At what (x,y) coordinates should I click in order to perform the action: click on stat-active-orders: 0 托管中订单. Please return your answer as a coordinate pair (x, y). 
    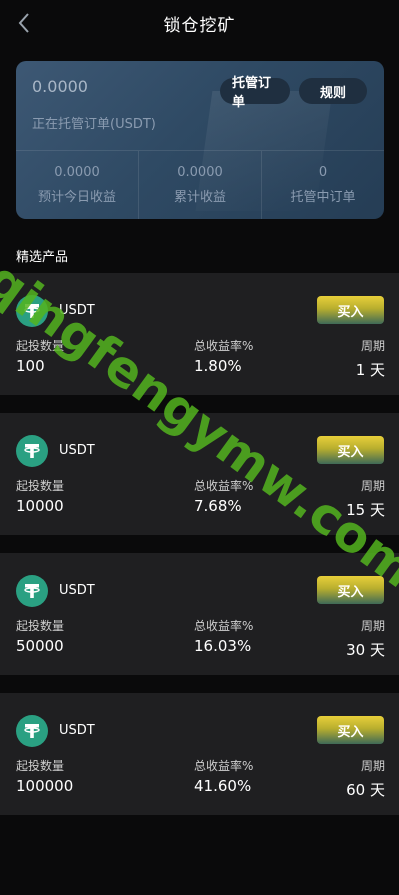
    Looking at the image, I should click on (322, 185).